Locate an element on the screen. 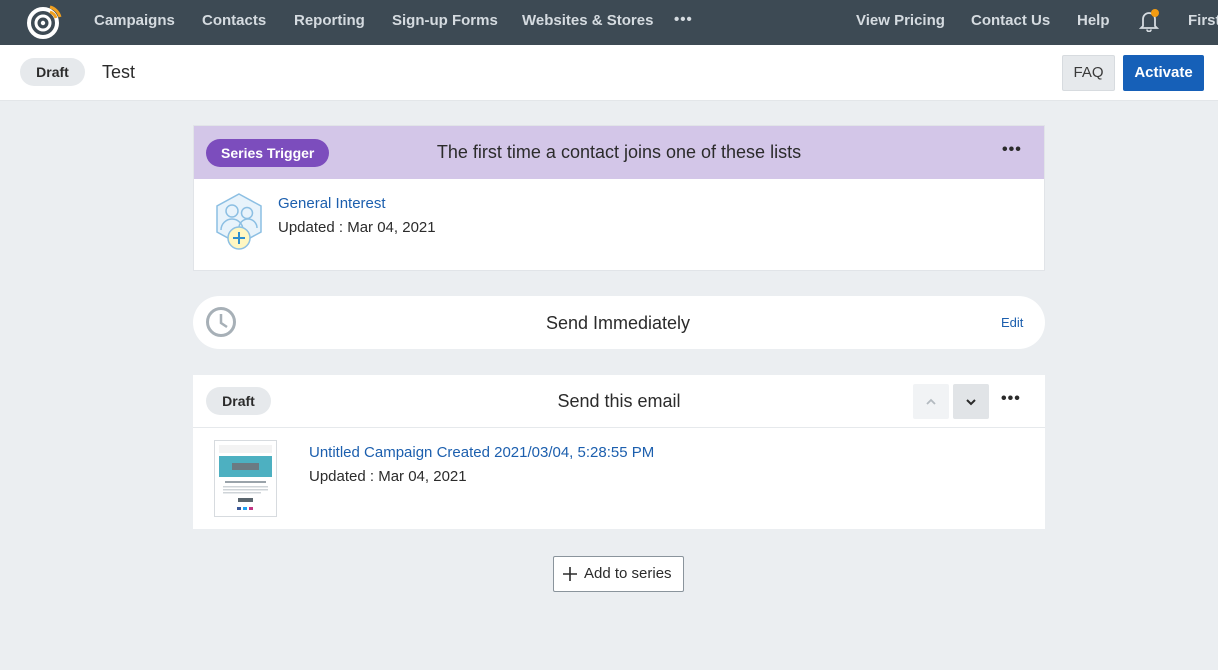  notification-dot is located at coordinates (1155, 13).